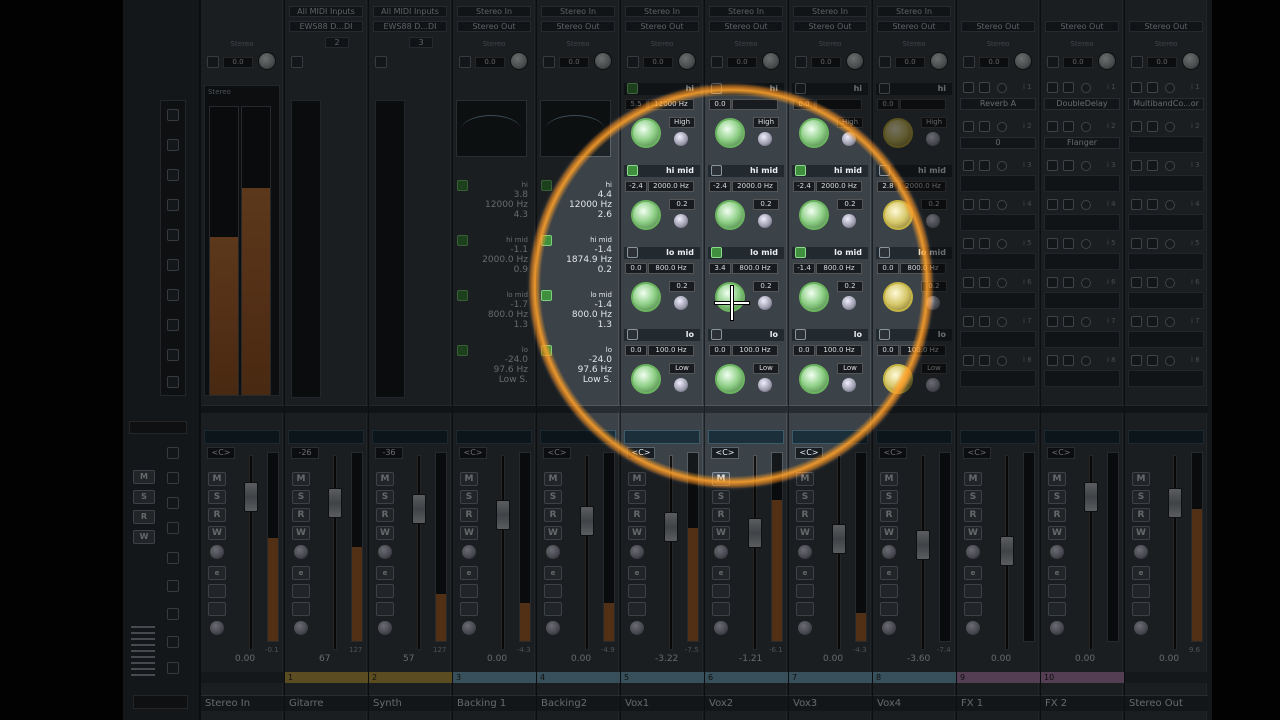 The width and height of the screenshot is (1280, 720). What do you see at coordinates (918, 659) in the screenshot?
I see `volume-value: -3.60` at bounding box center [918, 659].